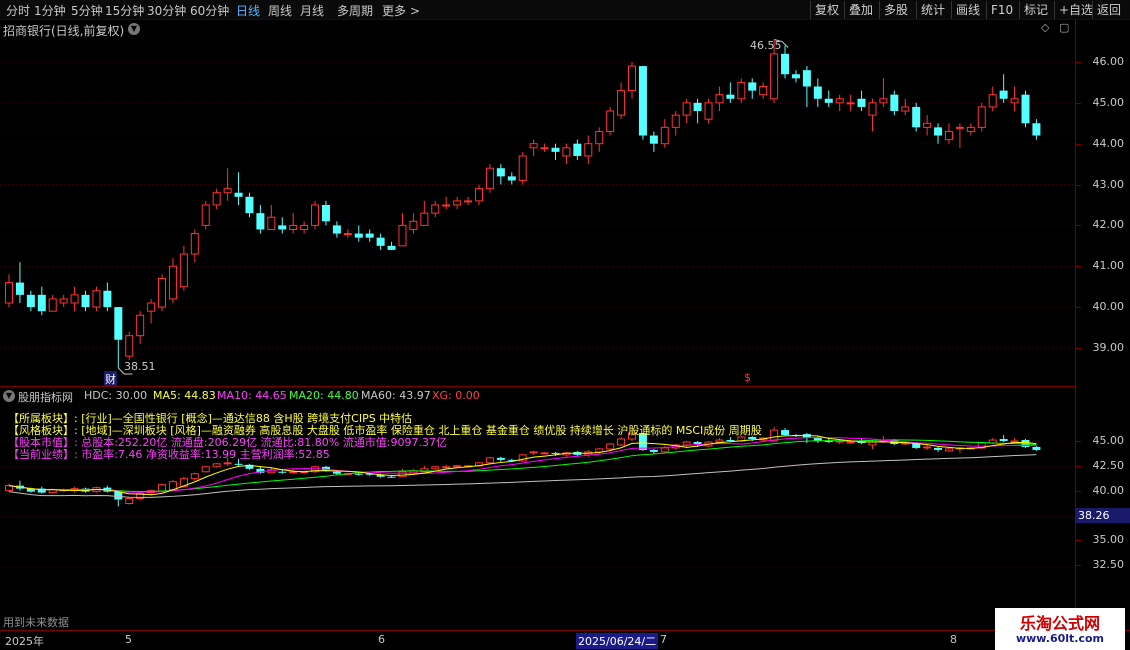 The width and height of the screenshot is (1130, 650). What do you see at coordinates (747, 377) in the screenshot?
I see `event-marker: $` at bounding box center [747, 377].